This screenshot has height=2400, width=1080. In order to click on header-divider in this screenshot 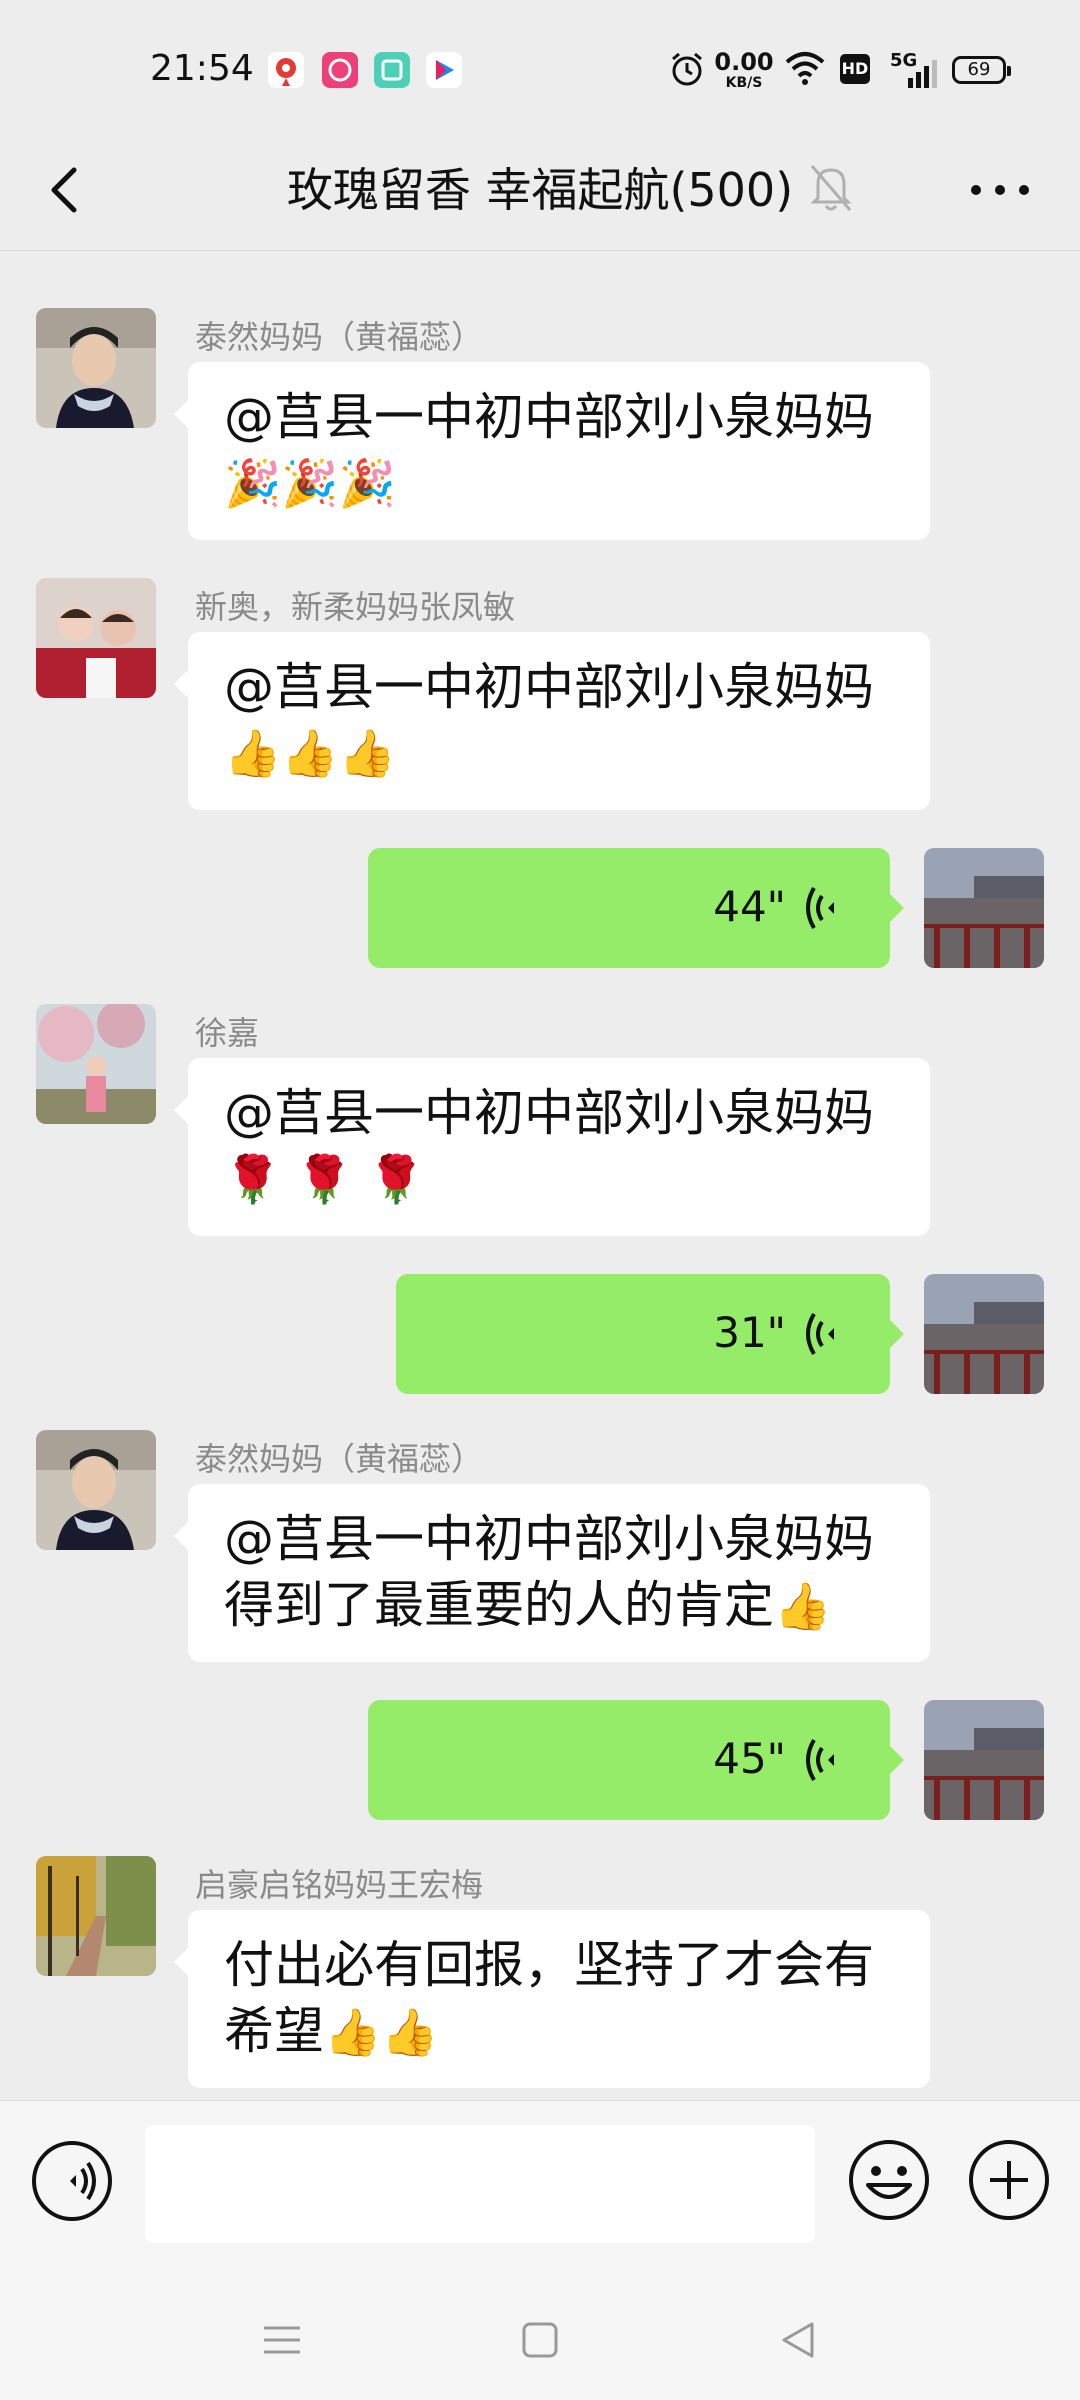, I will do `click(540, 250)`.